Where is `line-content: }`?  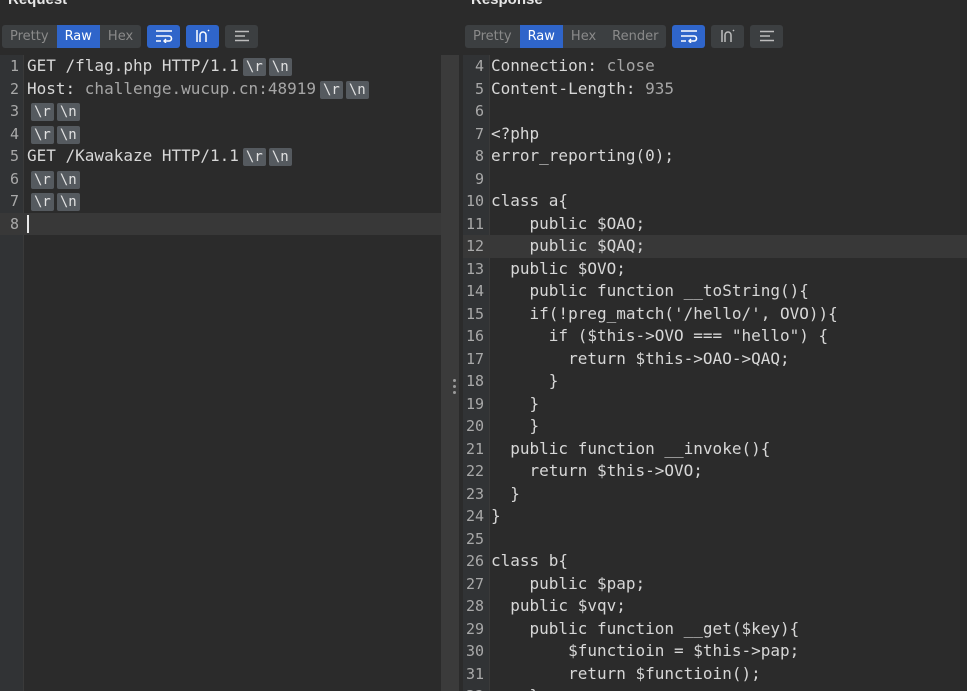
line-content: } is located at coordinates (505, 494).